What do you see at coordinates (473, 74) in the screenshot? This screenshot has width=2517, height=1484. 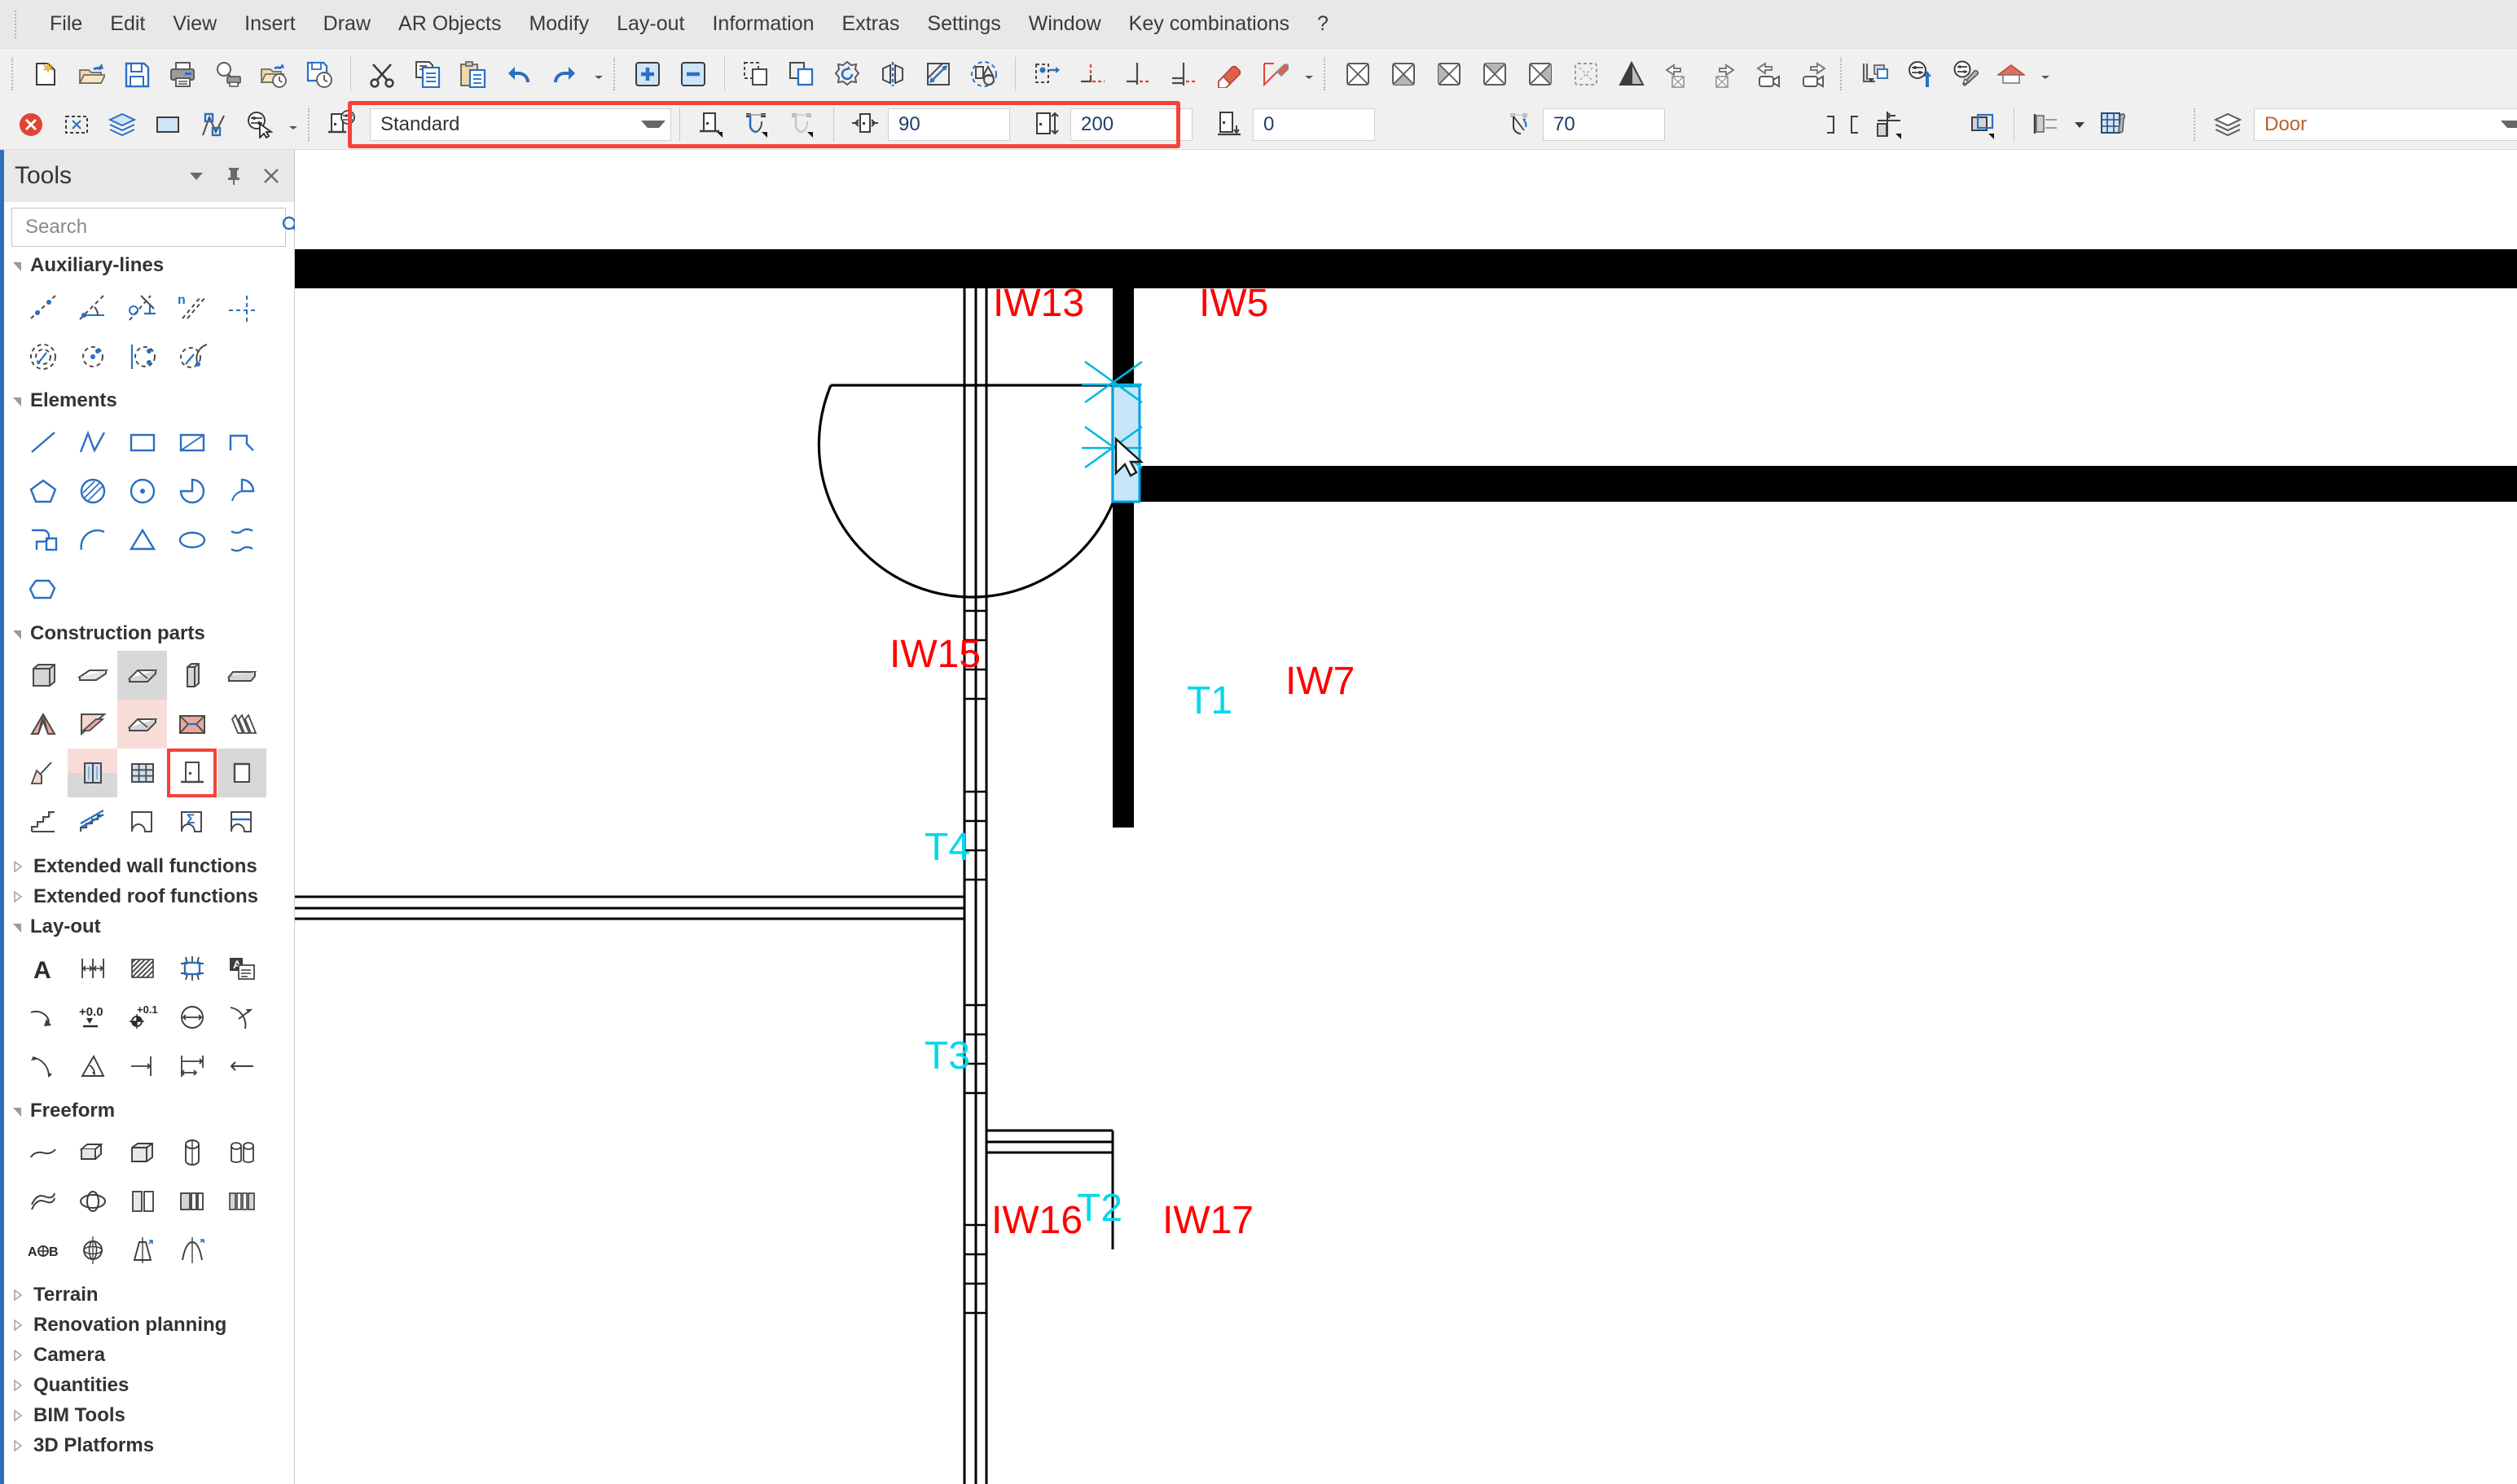 I see `paste-icon` at bounding box center [473, 74].